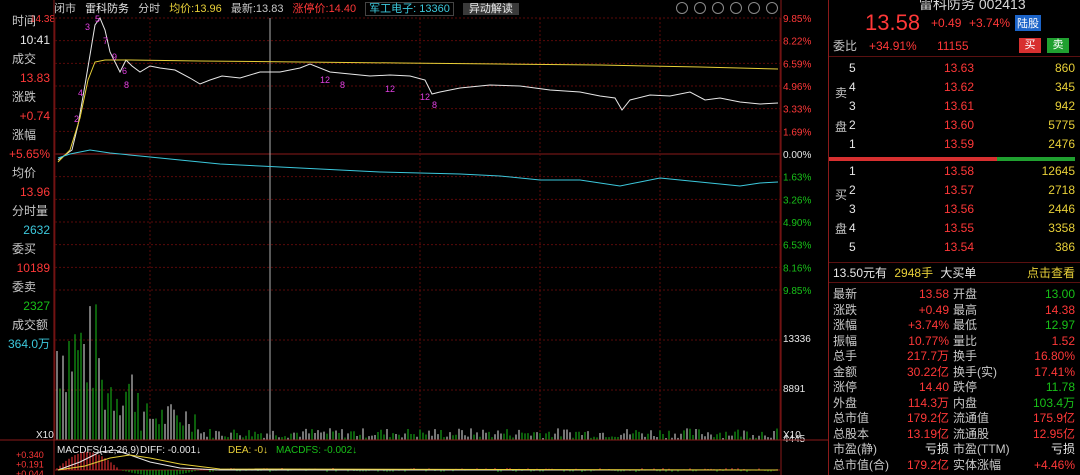 The width and height of the screenshot is (1080, 475). I want to click on price-tick-label: 8.22%, so click(797, 42).